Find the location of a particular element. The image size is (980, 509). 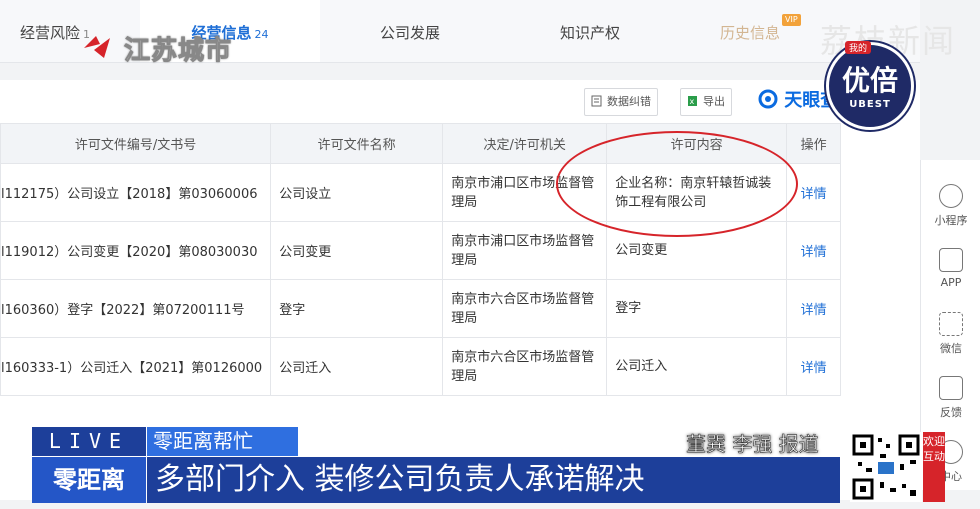

tab-company-development: 公司发展 is located at coordinates (410, 31).